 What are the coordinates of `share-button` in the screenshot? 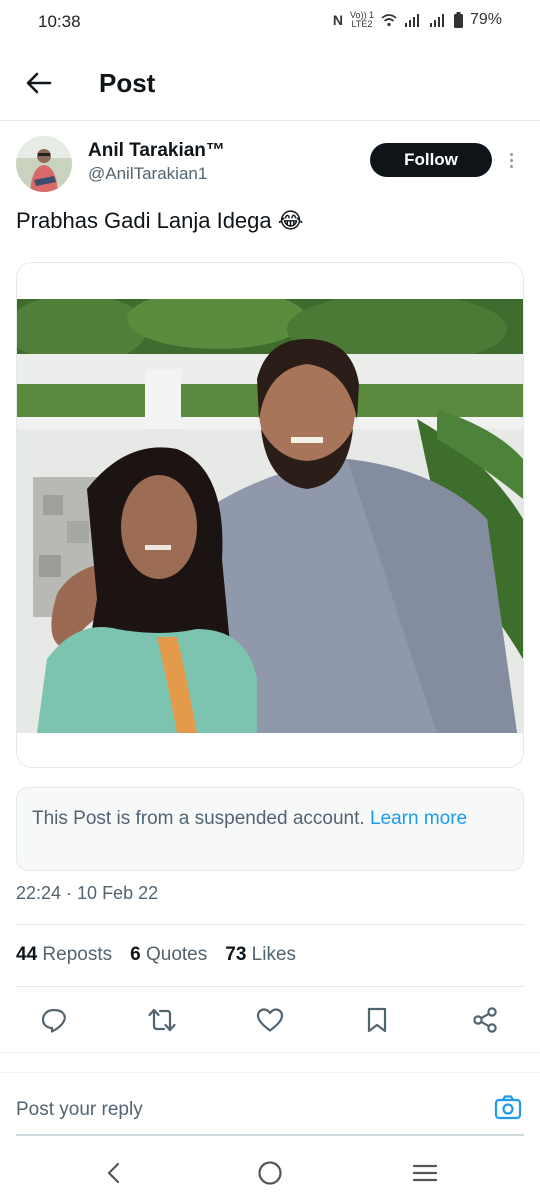 It's located at (485, 1020).